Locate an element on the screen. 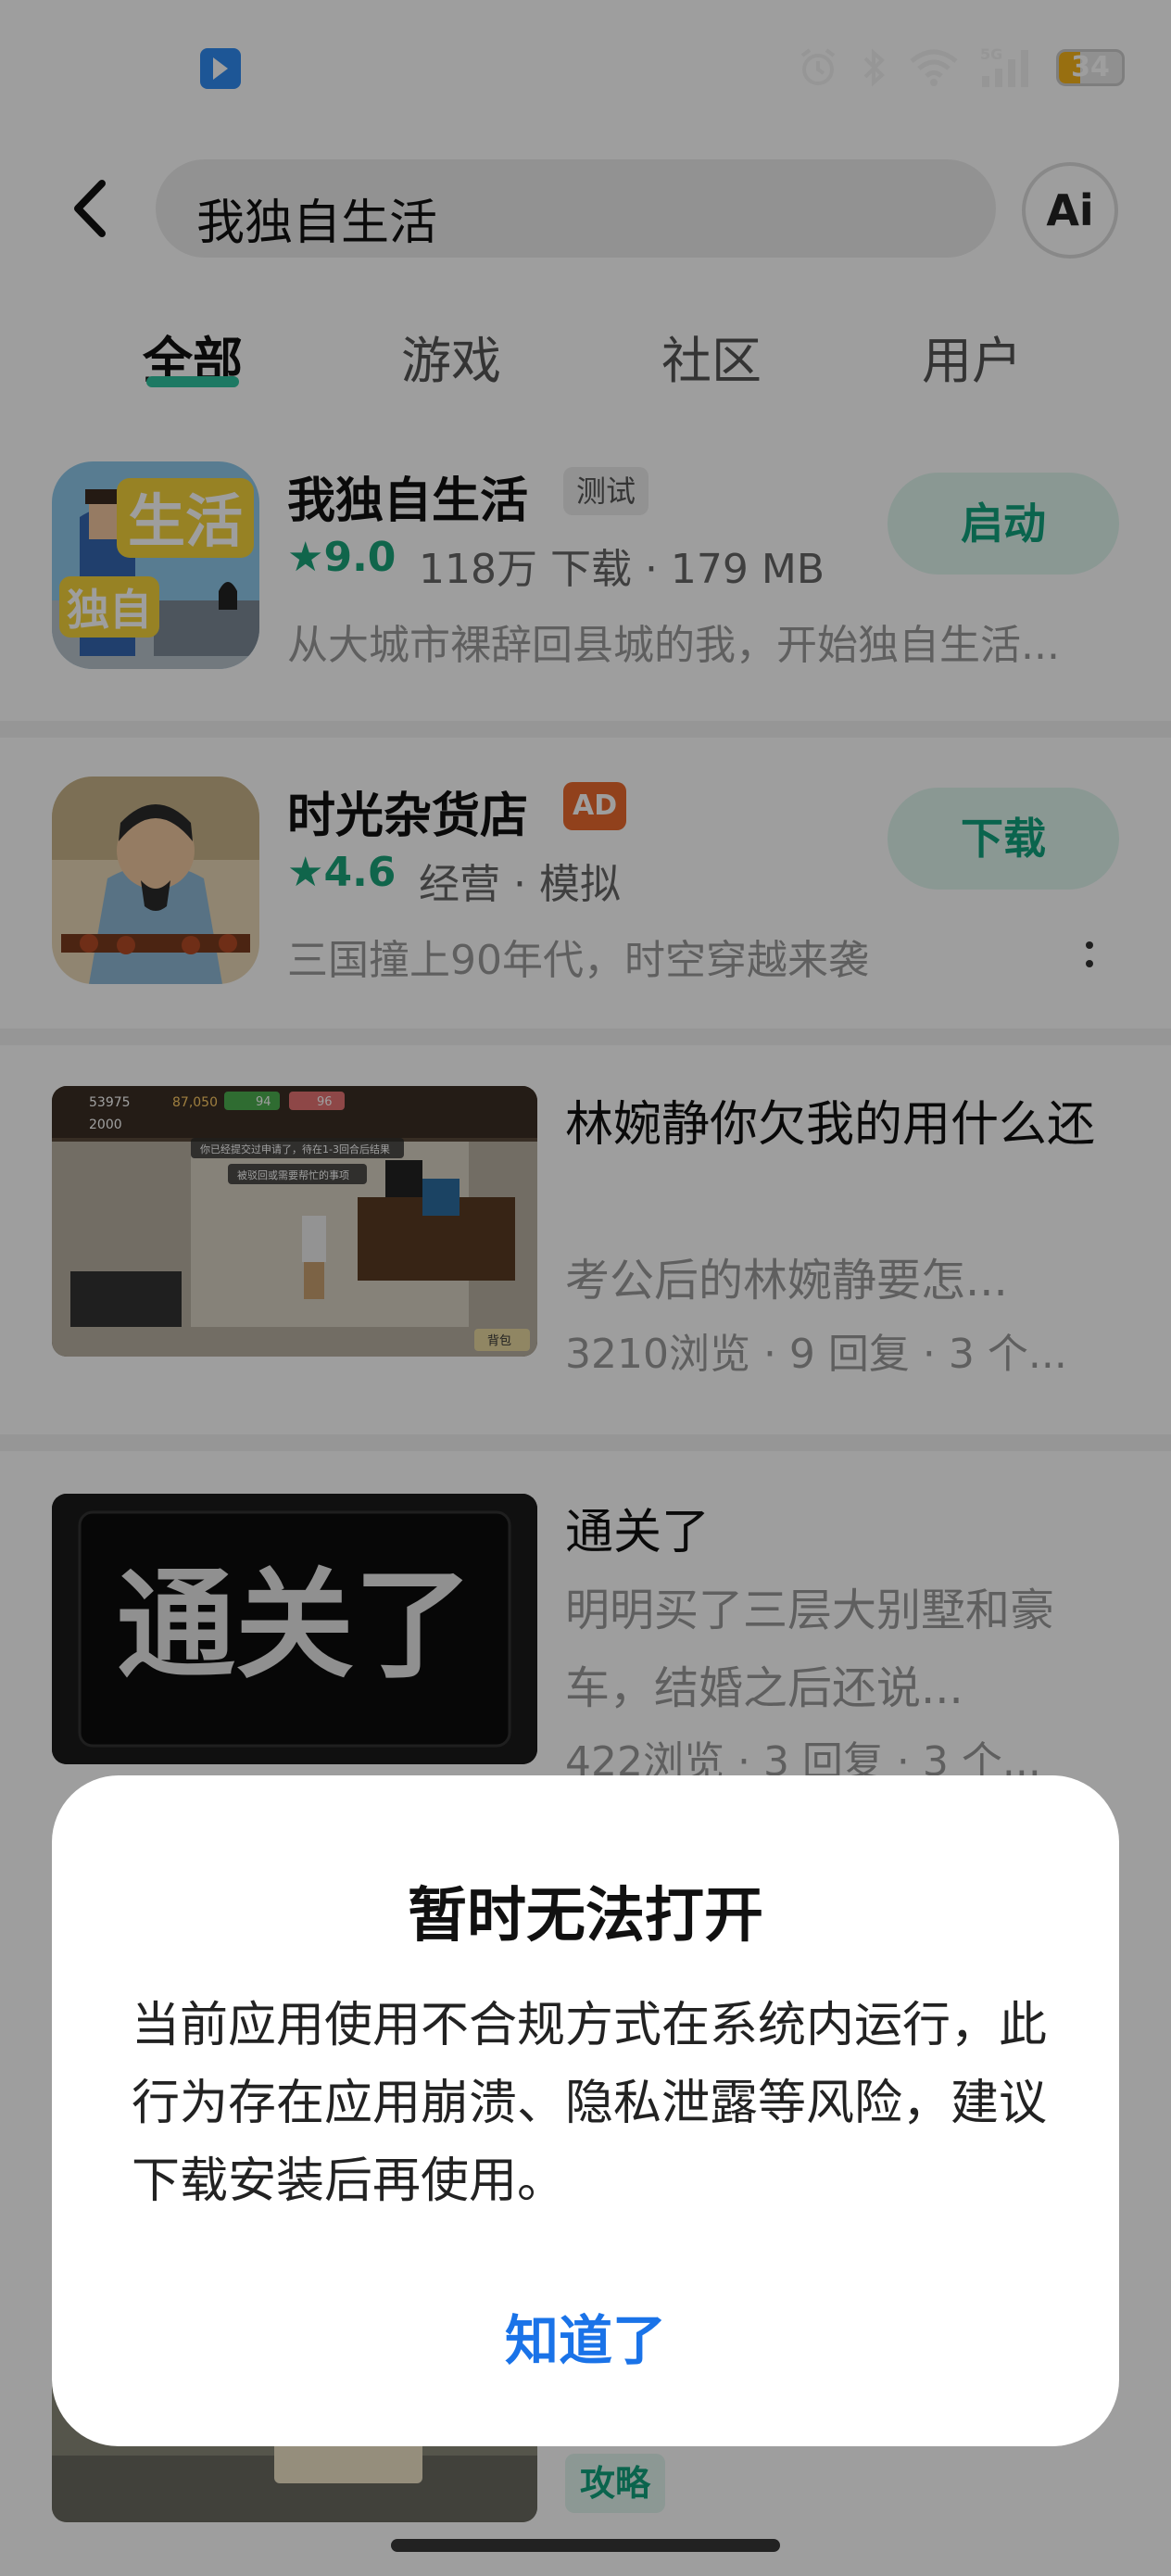 Image resolution: width=1171 pixels, height=2576 pixels. home-indicator is located at coordinates (585, 2545).